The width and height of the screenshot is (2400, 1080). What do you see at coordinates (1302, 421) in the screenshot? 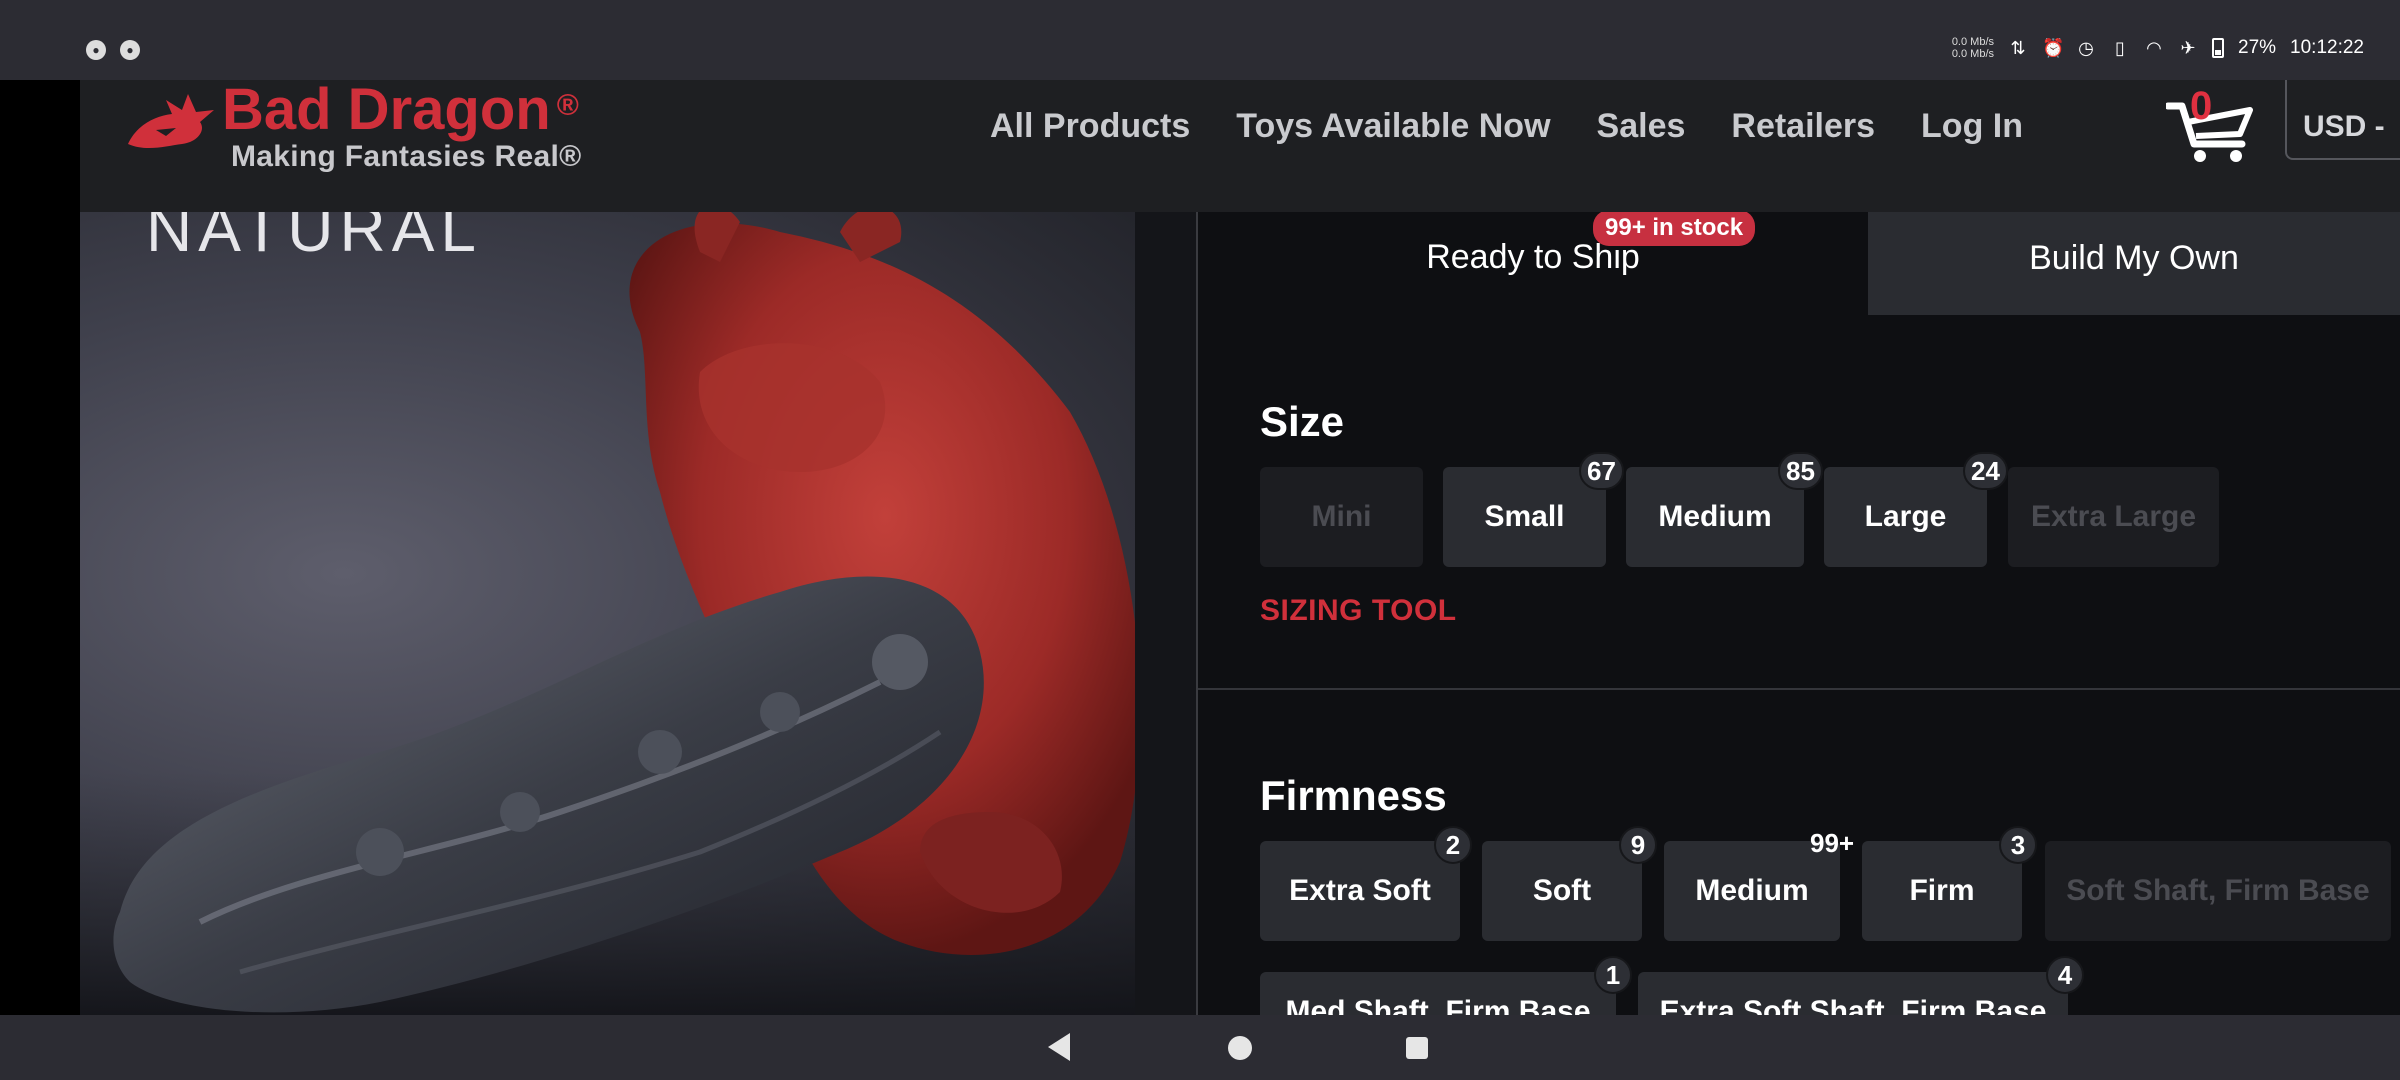
I see `size-title: Size` at bounding box center [1302, 421].